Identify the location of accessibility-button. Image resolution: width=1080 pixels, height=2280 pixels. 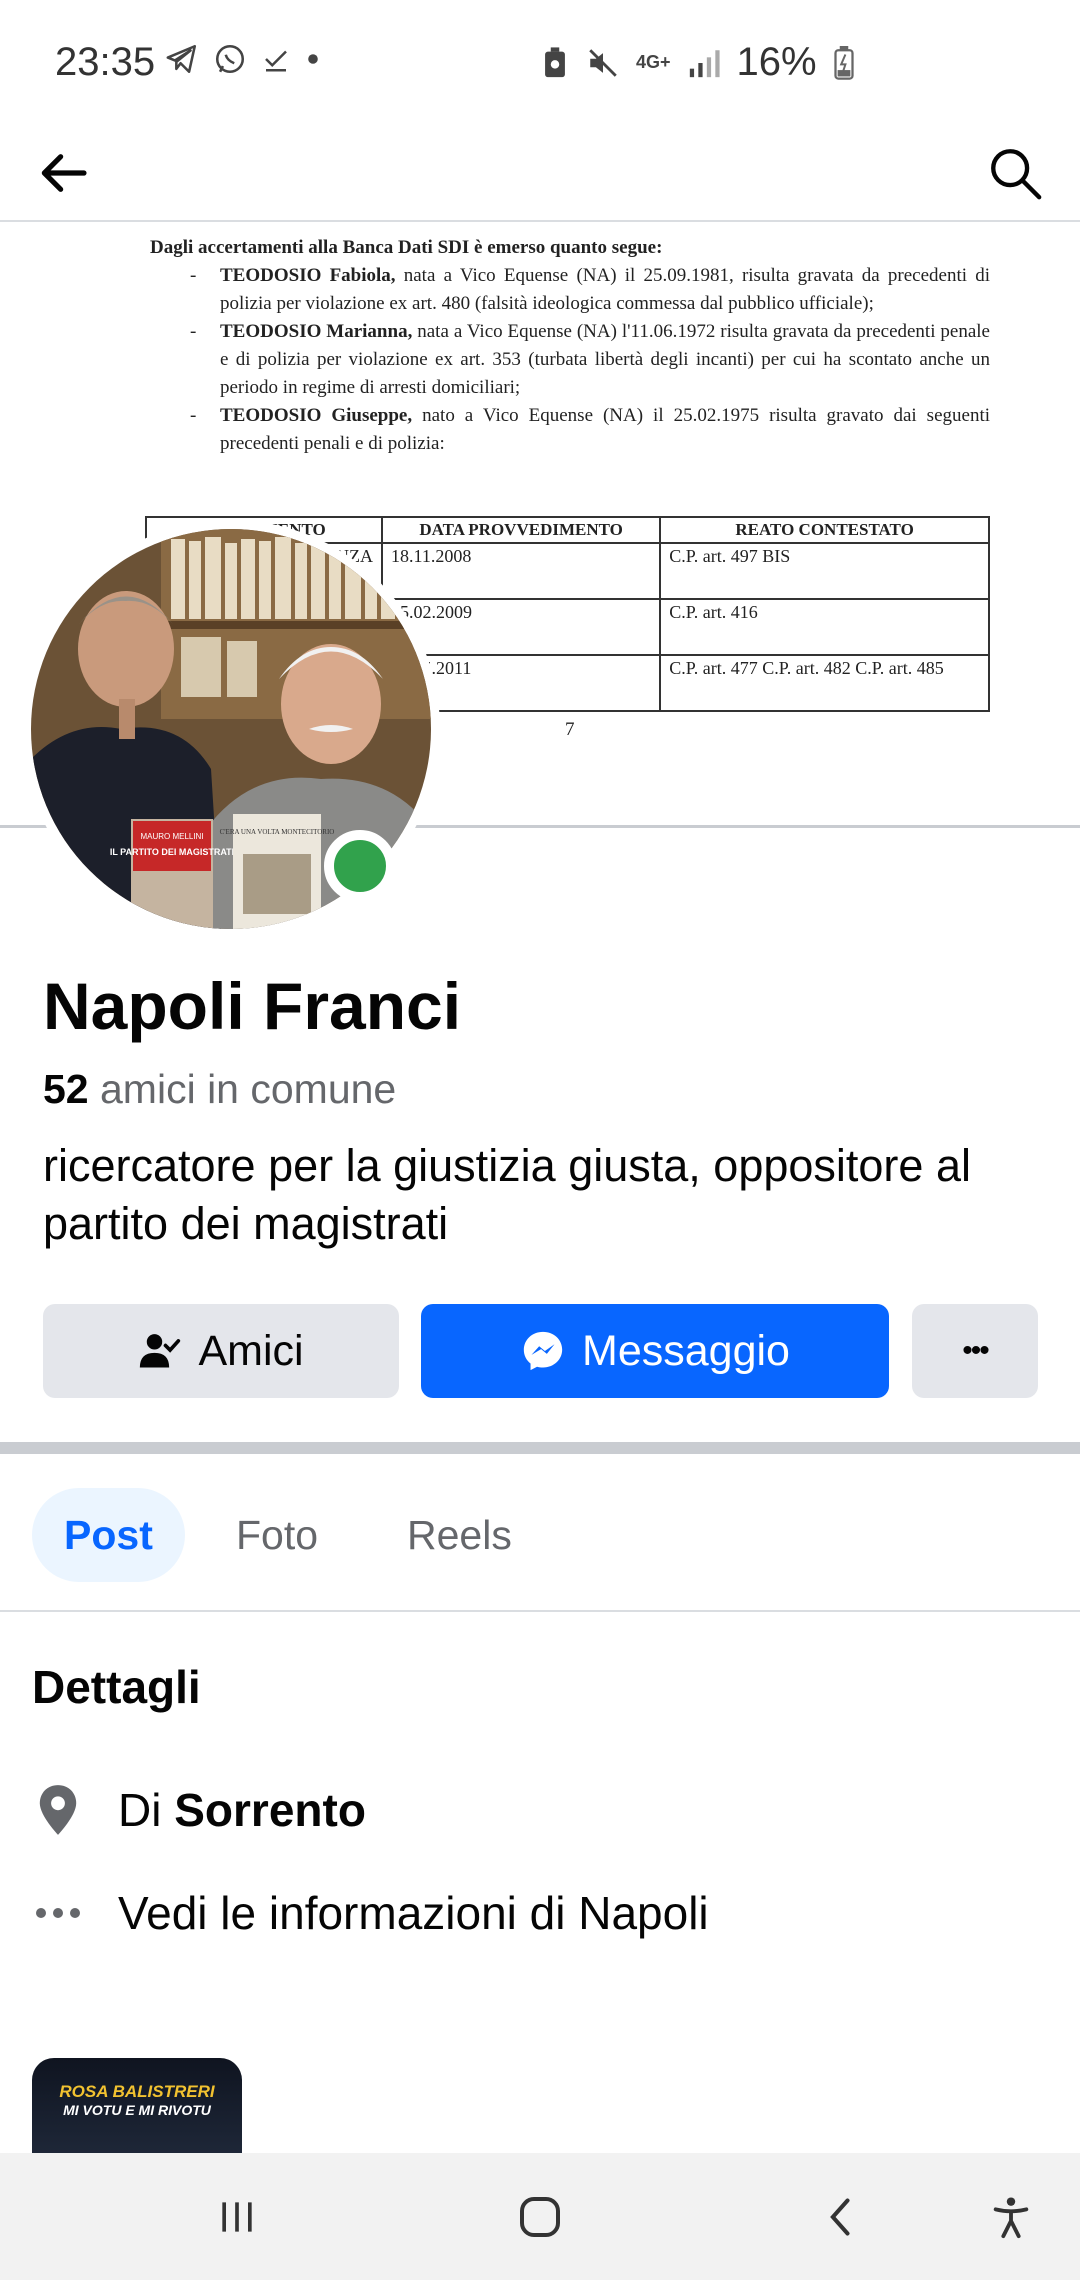
(1011, 2217).